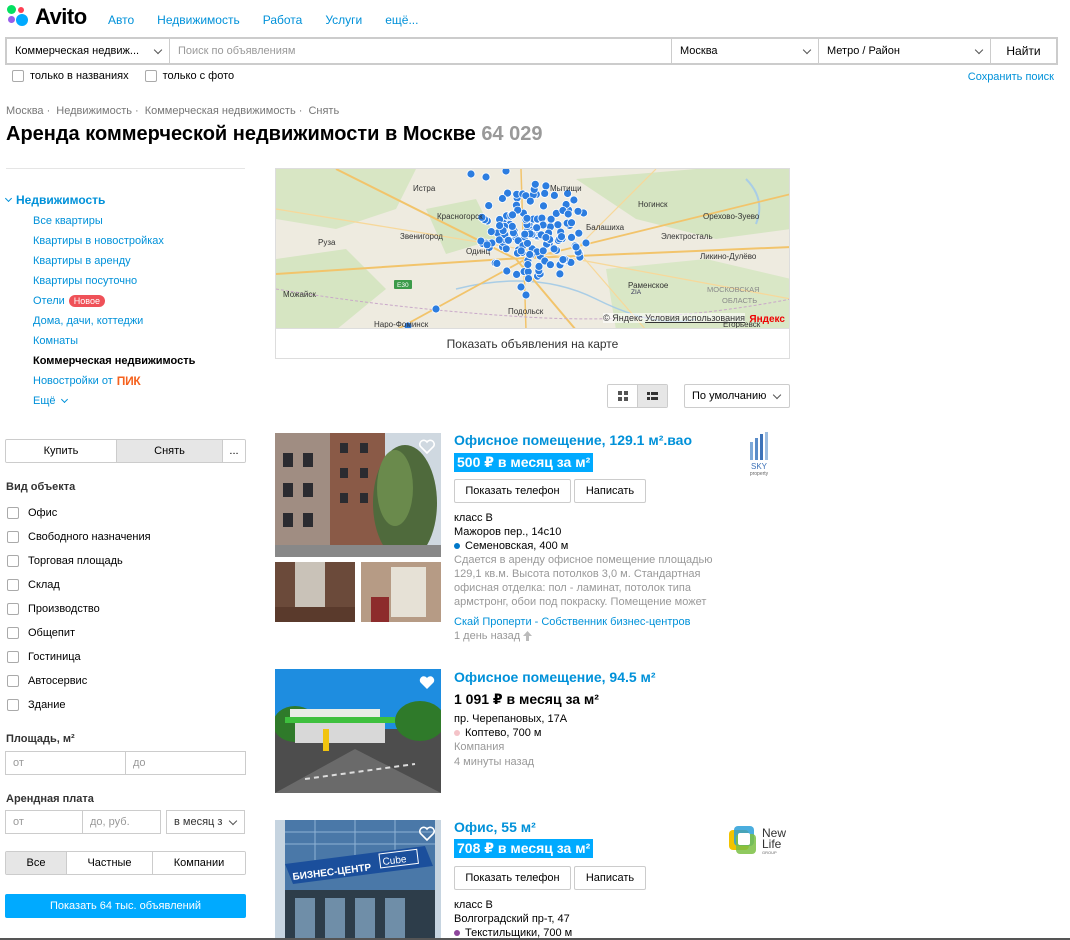 This screenshot has height=940, width=1070. Describe the element at coordinates (114, 221) in the screenshot. I see `sidebar-item-all-apartments: Все квартиры` at that location.